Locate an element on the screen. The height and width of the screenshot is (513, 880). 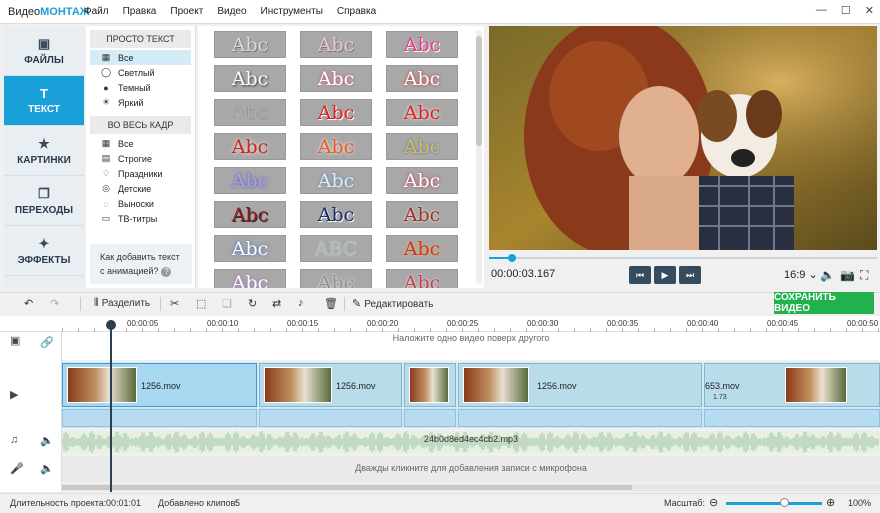
playback-progress is located at coordinates (683, 258).